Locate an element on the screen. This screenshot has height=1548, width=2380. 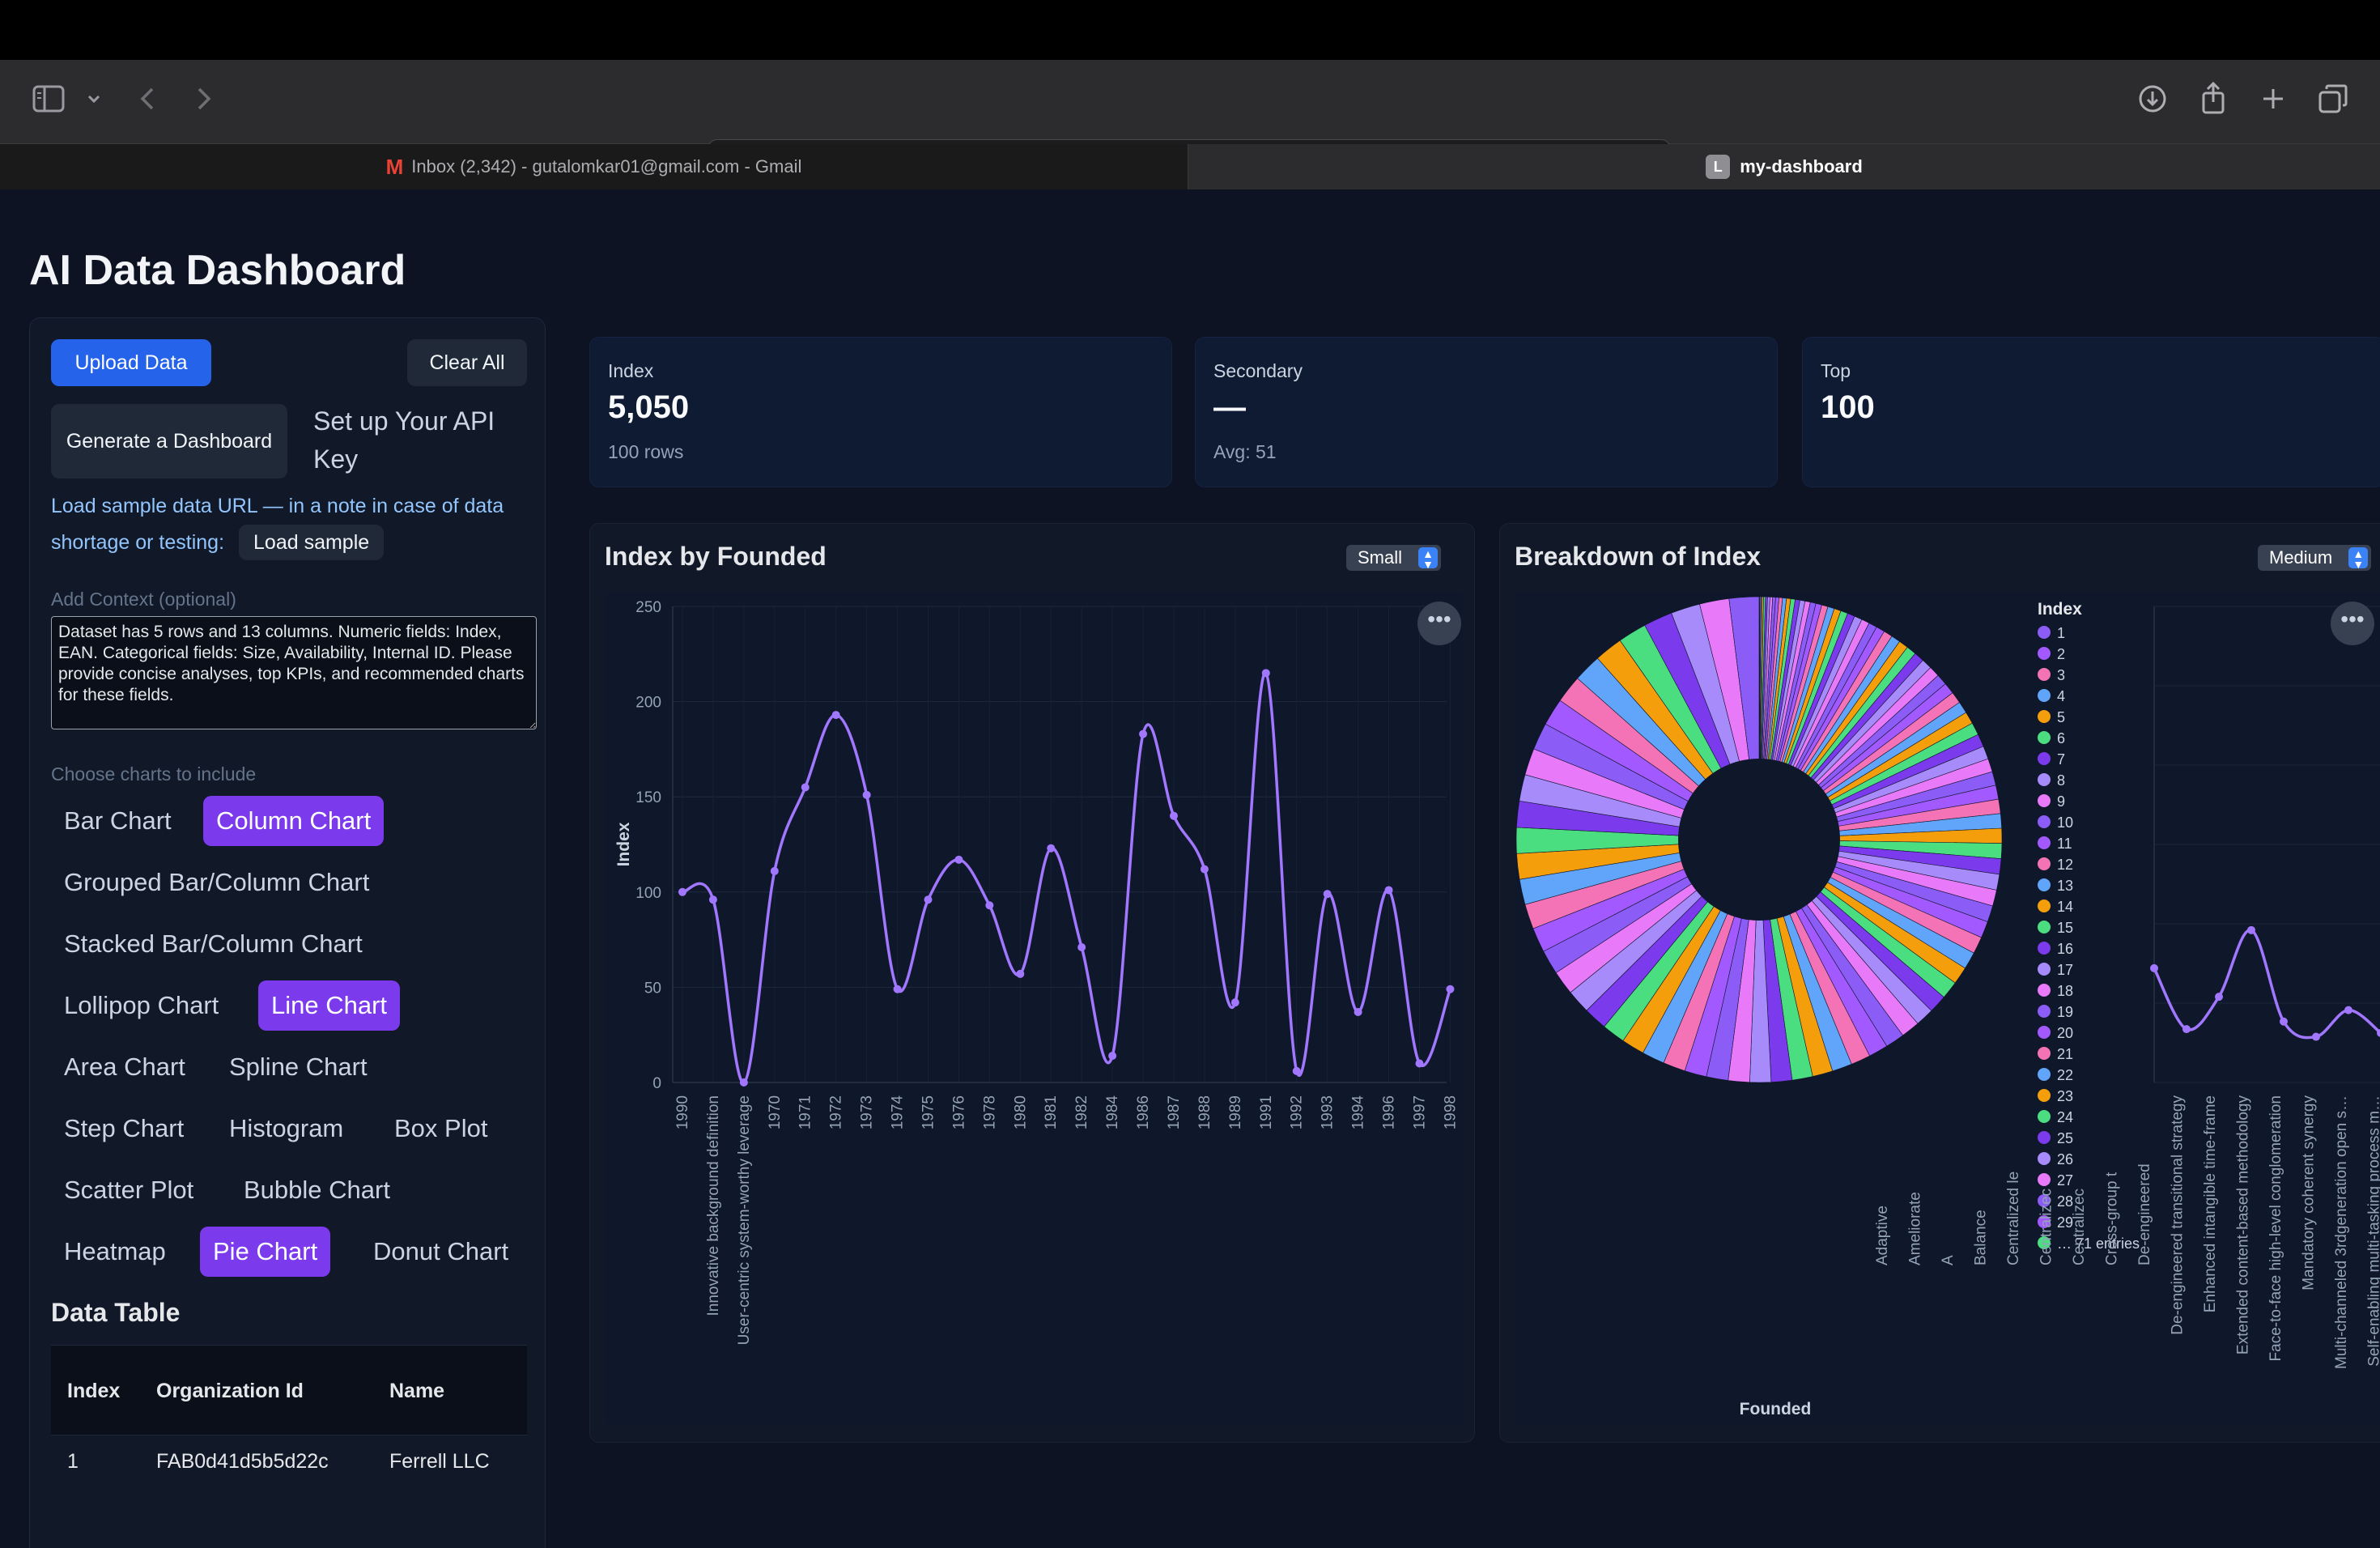
chip-bar-chart: Bar Chart is located at coordinates (118, 821).